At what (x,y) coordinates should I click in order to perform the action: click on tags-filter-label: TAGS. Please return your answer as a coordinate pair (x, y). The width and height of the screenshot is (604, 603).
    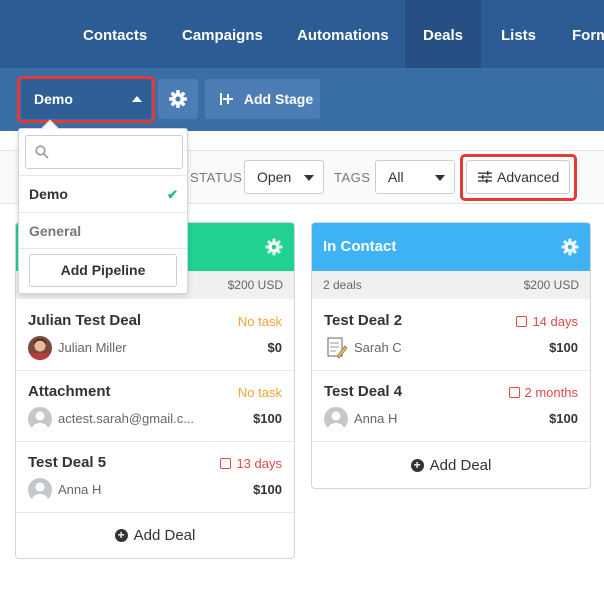
    Looking at the image, I should click on (352, 177).